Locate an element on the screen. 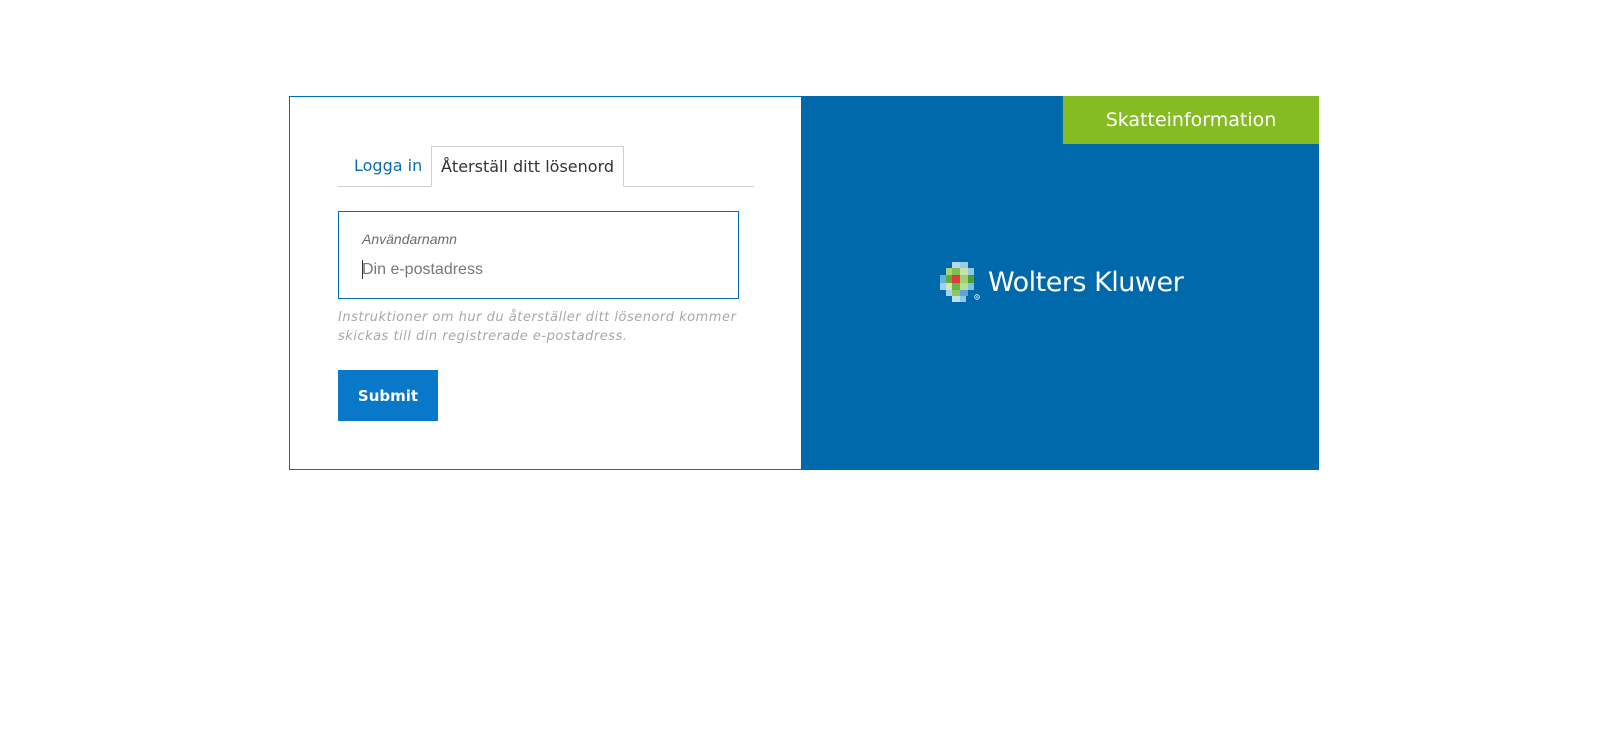 The image size is (1600, 745). auth-tabs: Logga in Återställ ditt lösenord is located at coordinates (546, 166).